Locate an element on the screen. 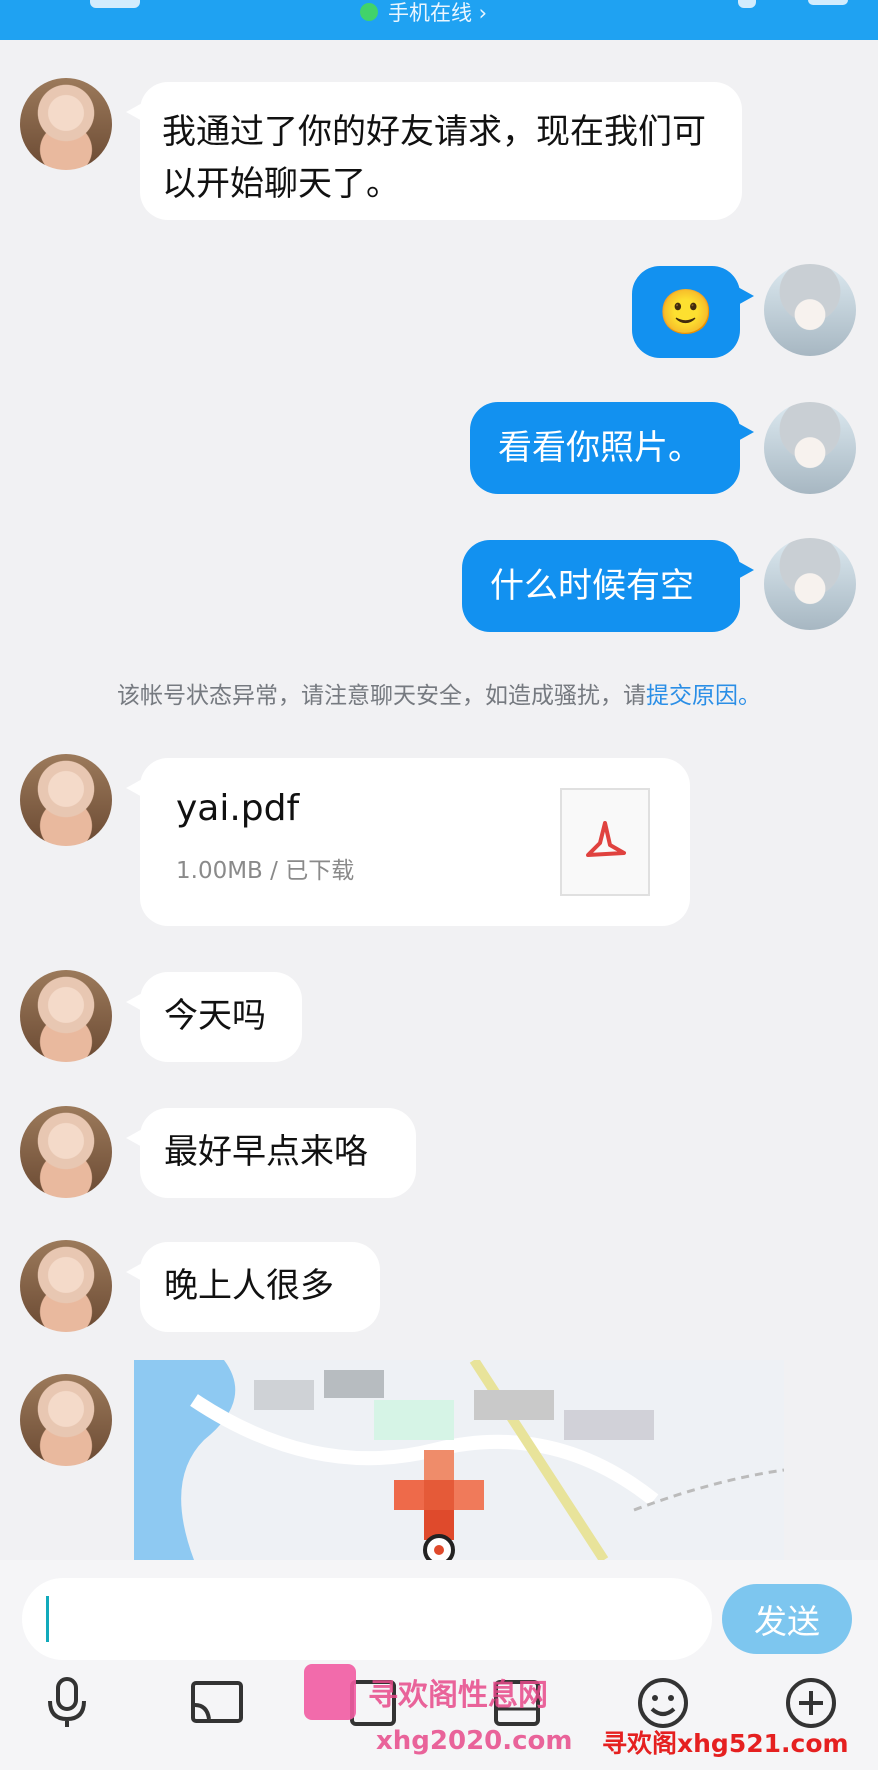 The height and width of the screenshot is (1770, 878). online-status: 手机在线 › is located at coordinates (424, 12).